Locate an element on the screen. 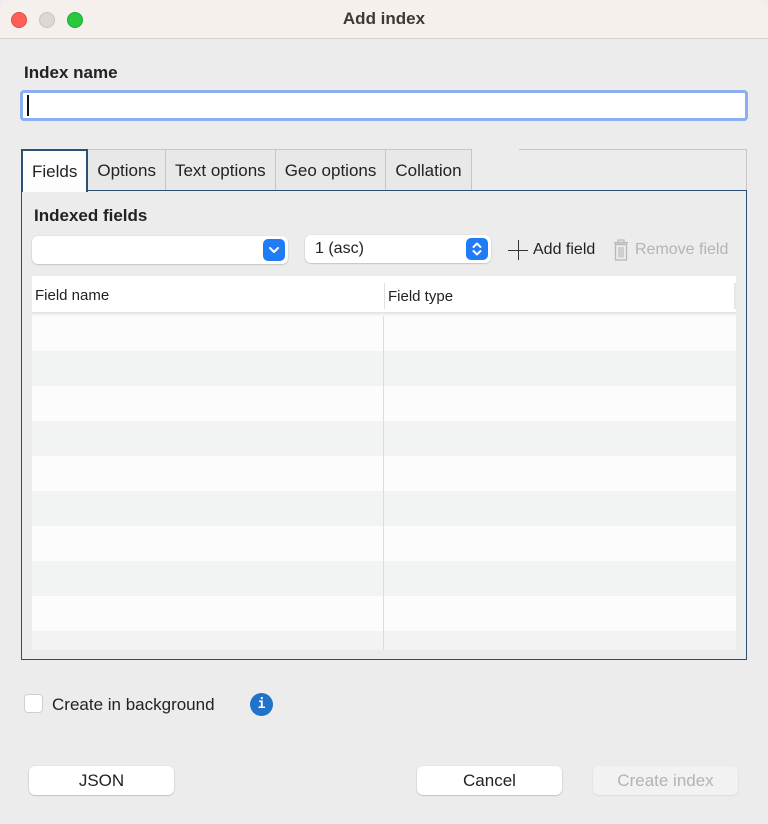 The width and height of the screenshot is (768, 824). tab-bar-filler is located at coordinates (633, 170).